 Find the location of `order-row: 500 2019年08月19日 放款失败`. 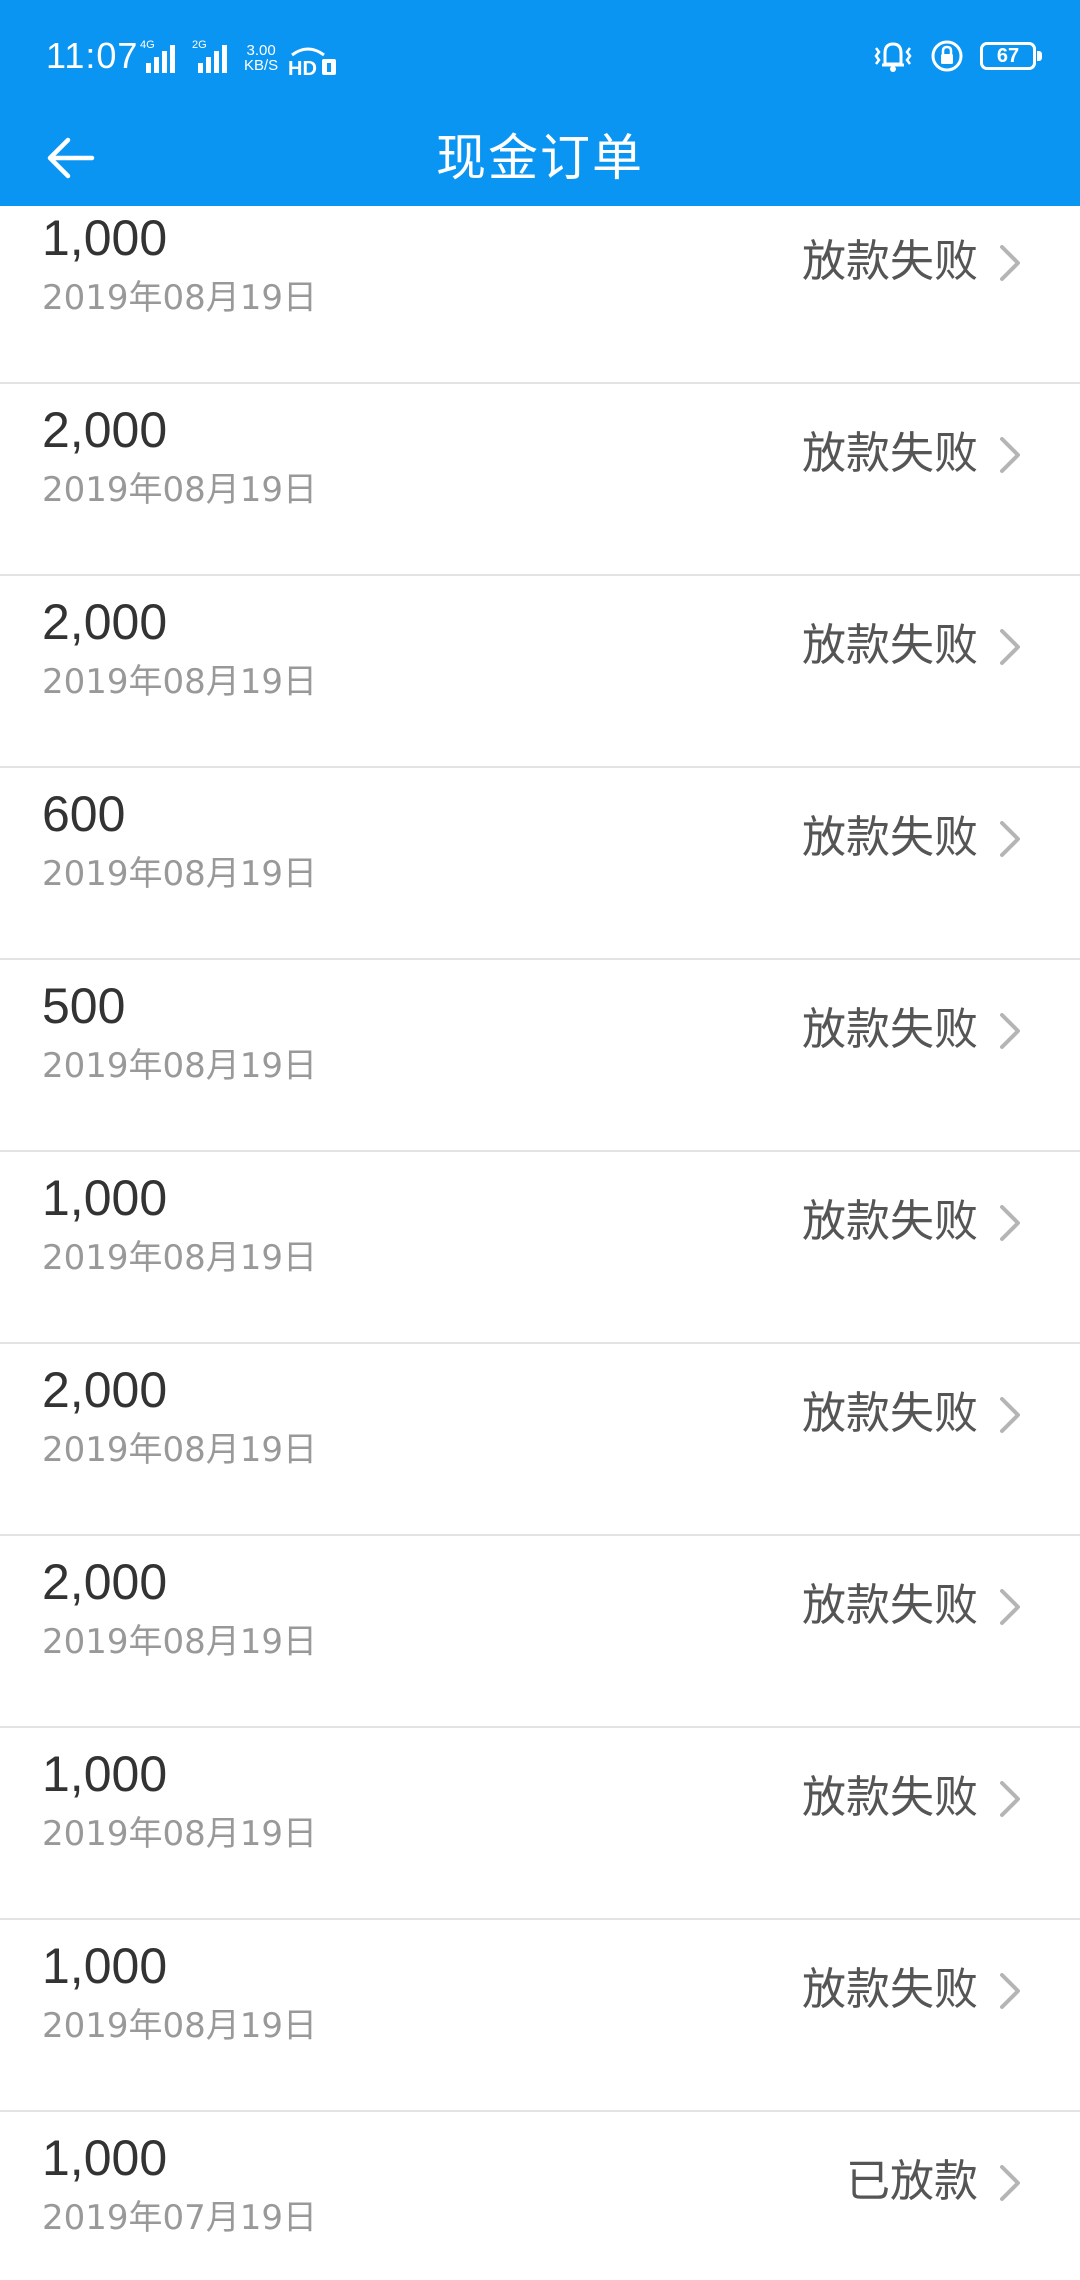

order-row: 500 2019年08月19日 放款失败 is located at coordinates (540, 1056).